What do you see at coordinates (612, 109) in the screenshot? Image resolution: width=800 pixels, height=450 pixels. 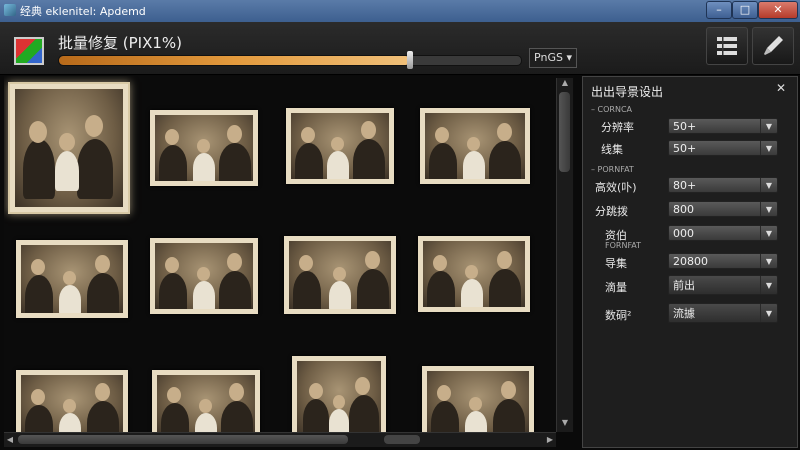 I see `section-label: – CORNCA` at bounding box center [612, 109].